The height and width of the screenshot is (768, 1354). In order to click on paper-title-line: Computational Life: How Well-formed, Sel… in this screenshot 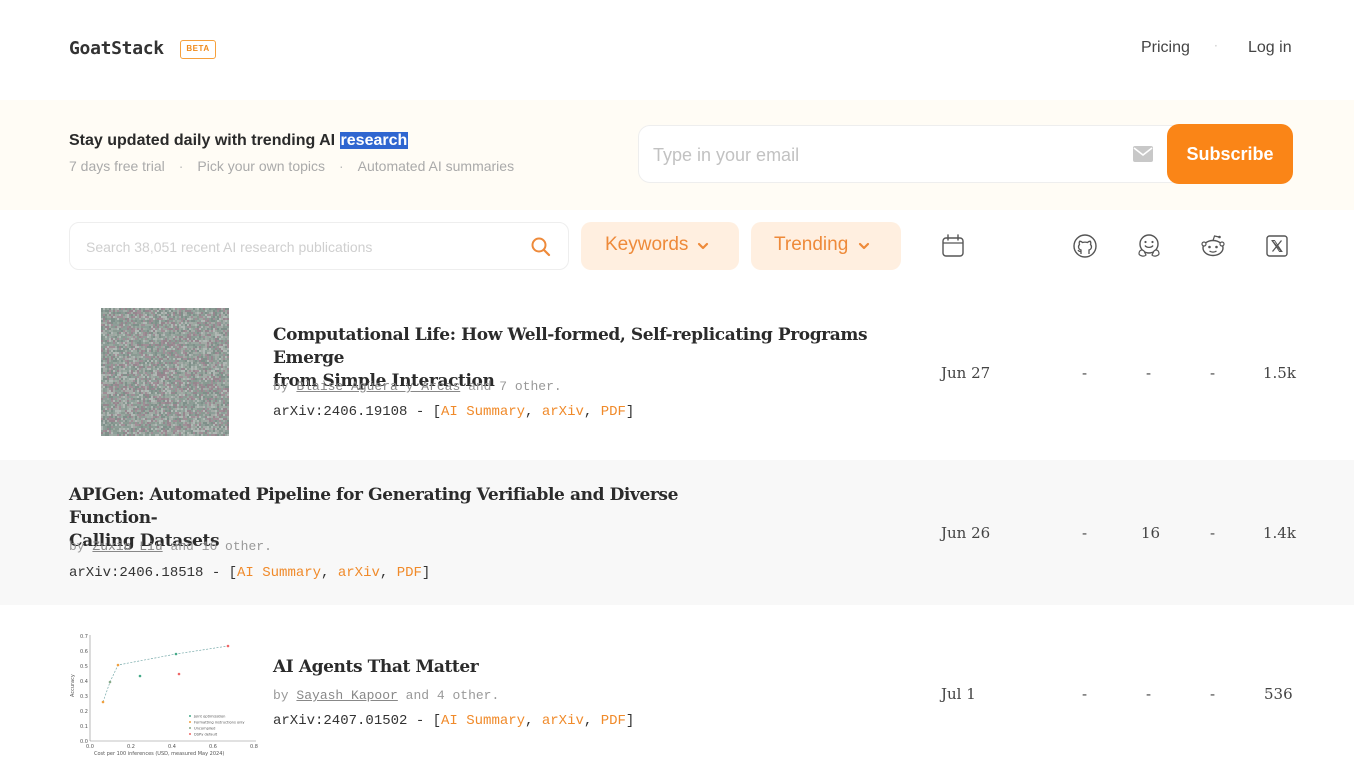, I will do `click(570, 346)`.